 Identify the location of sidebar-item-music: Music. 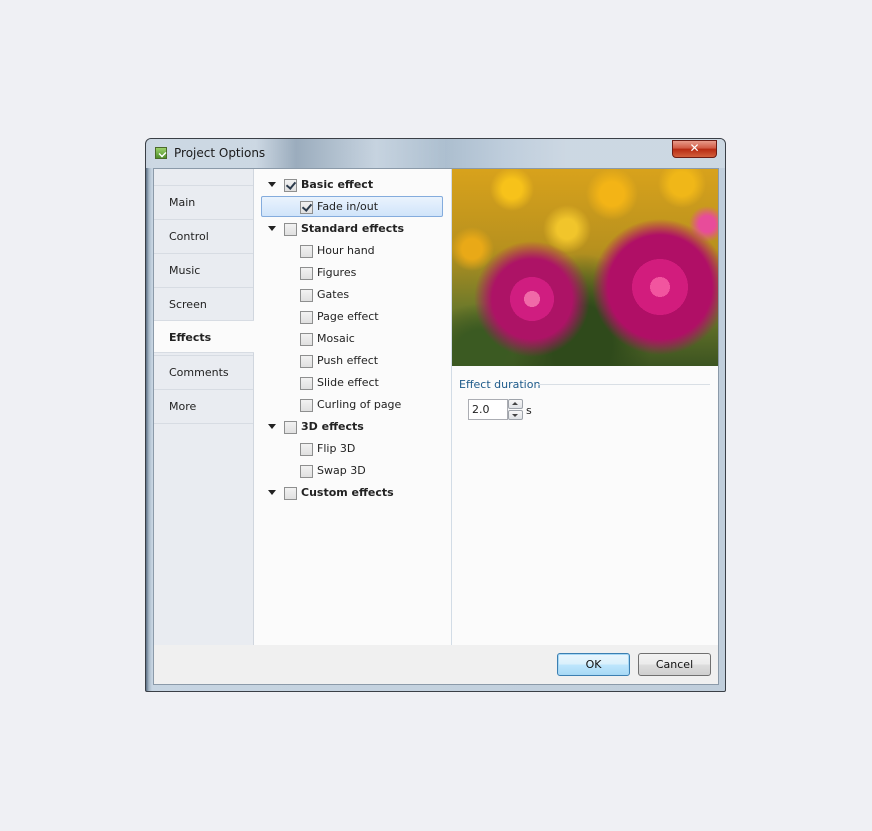
(203, 269).